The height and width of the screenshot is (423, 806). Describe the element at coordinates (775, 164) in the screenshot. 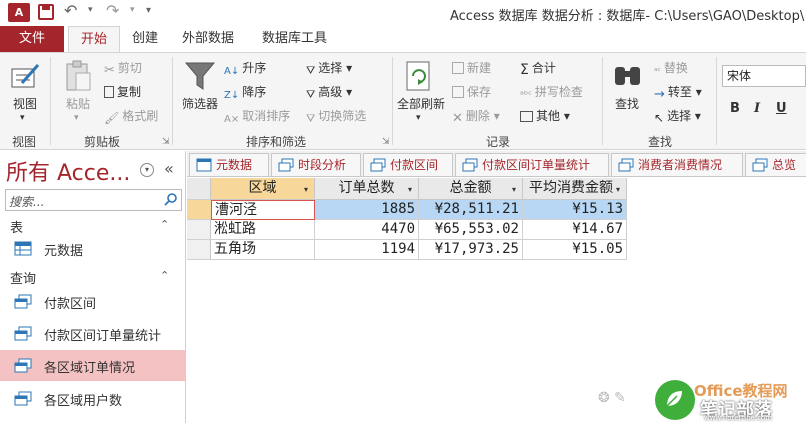

I see `doc-tab: 总览` at that location.